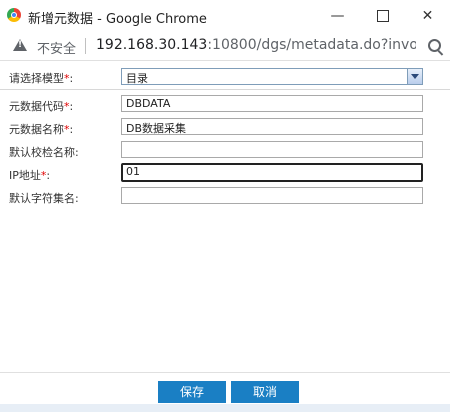  What do you see at coordinates (30, 175) in the screenshot?
I see `ip-address-label: IP地址*:` at bounding box center [30, 175].